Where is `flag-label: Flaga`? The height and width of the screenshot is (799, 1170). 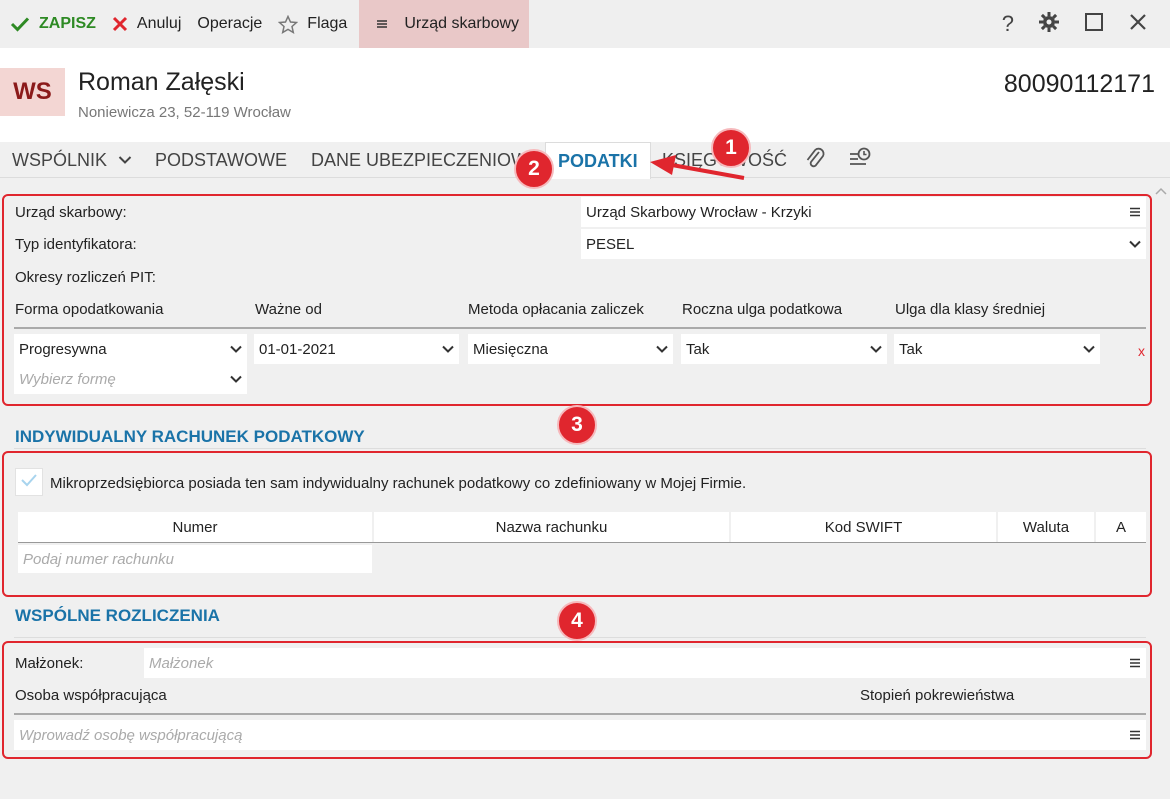 flag-label: Flaga is located at coordinates (327, 23).